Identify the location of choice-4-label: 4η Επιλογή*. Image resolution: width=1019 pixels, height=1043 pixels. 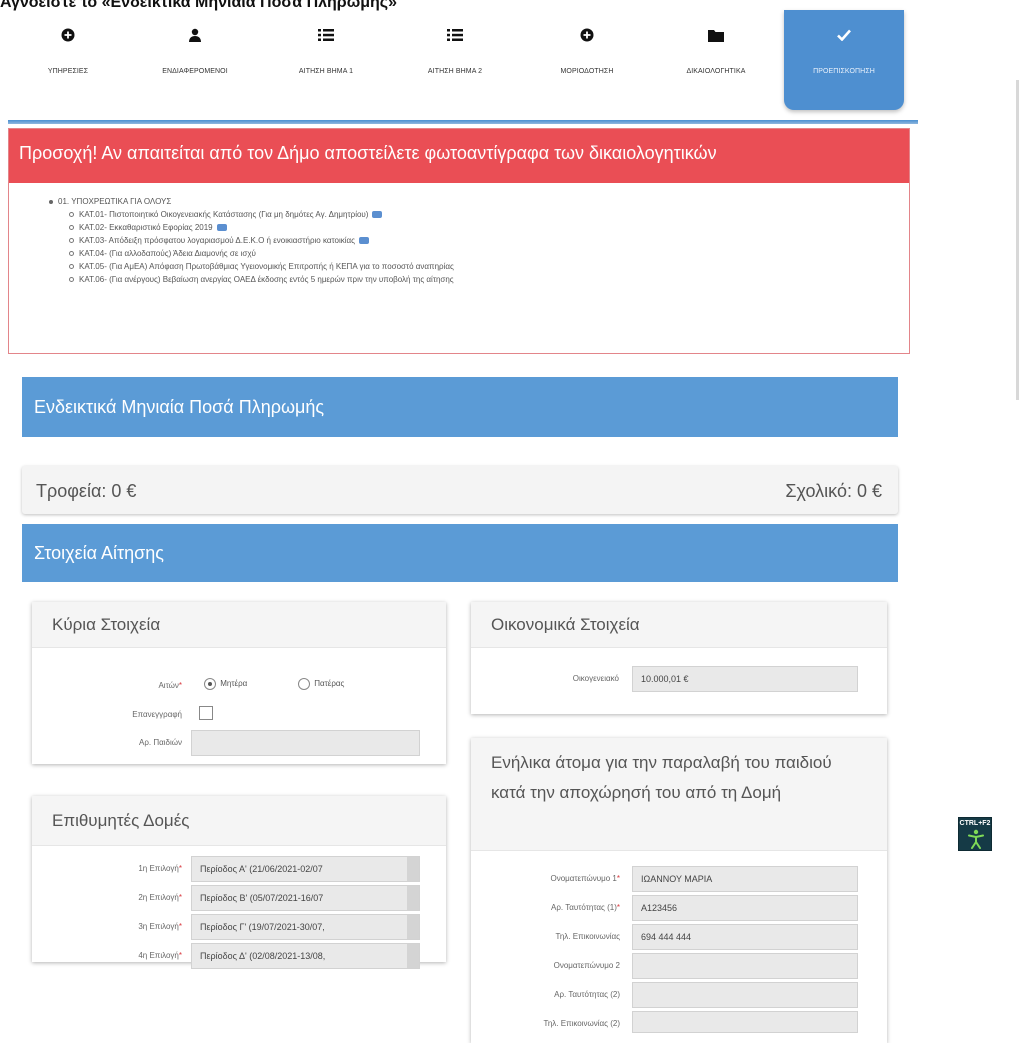
(160, 955).